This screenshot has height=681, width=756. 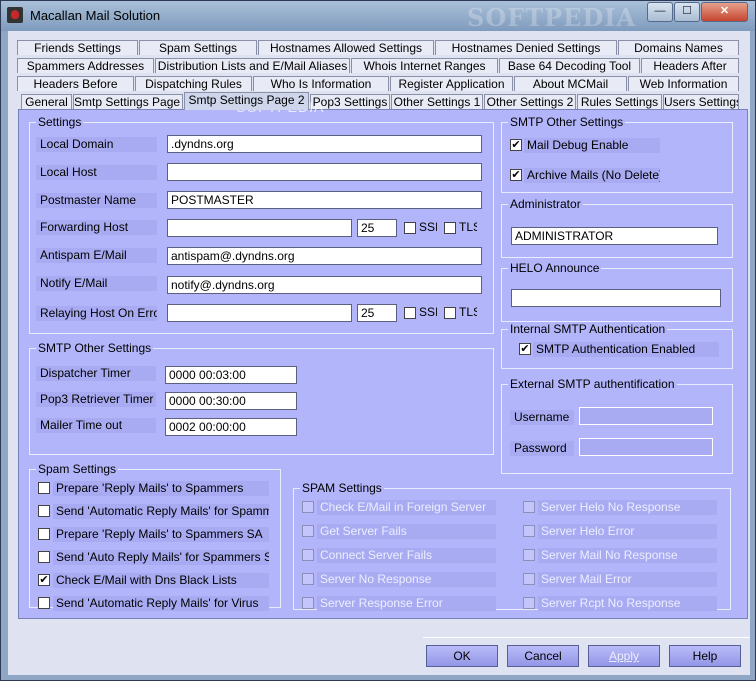 I want to click on username-input, so click(x=646, y=416).